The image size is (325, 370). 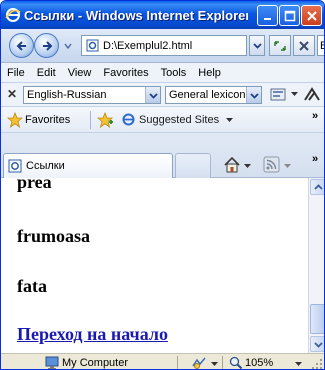 I want to click on rss-icon, so click(x=271, y=164).